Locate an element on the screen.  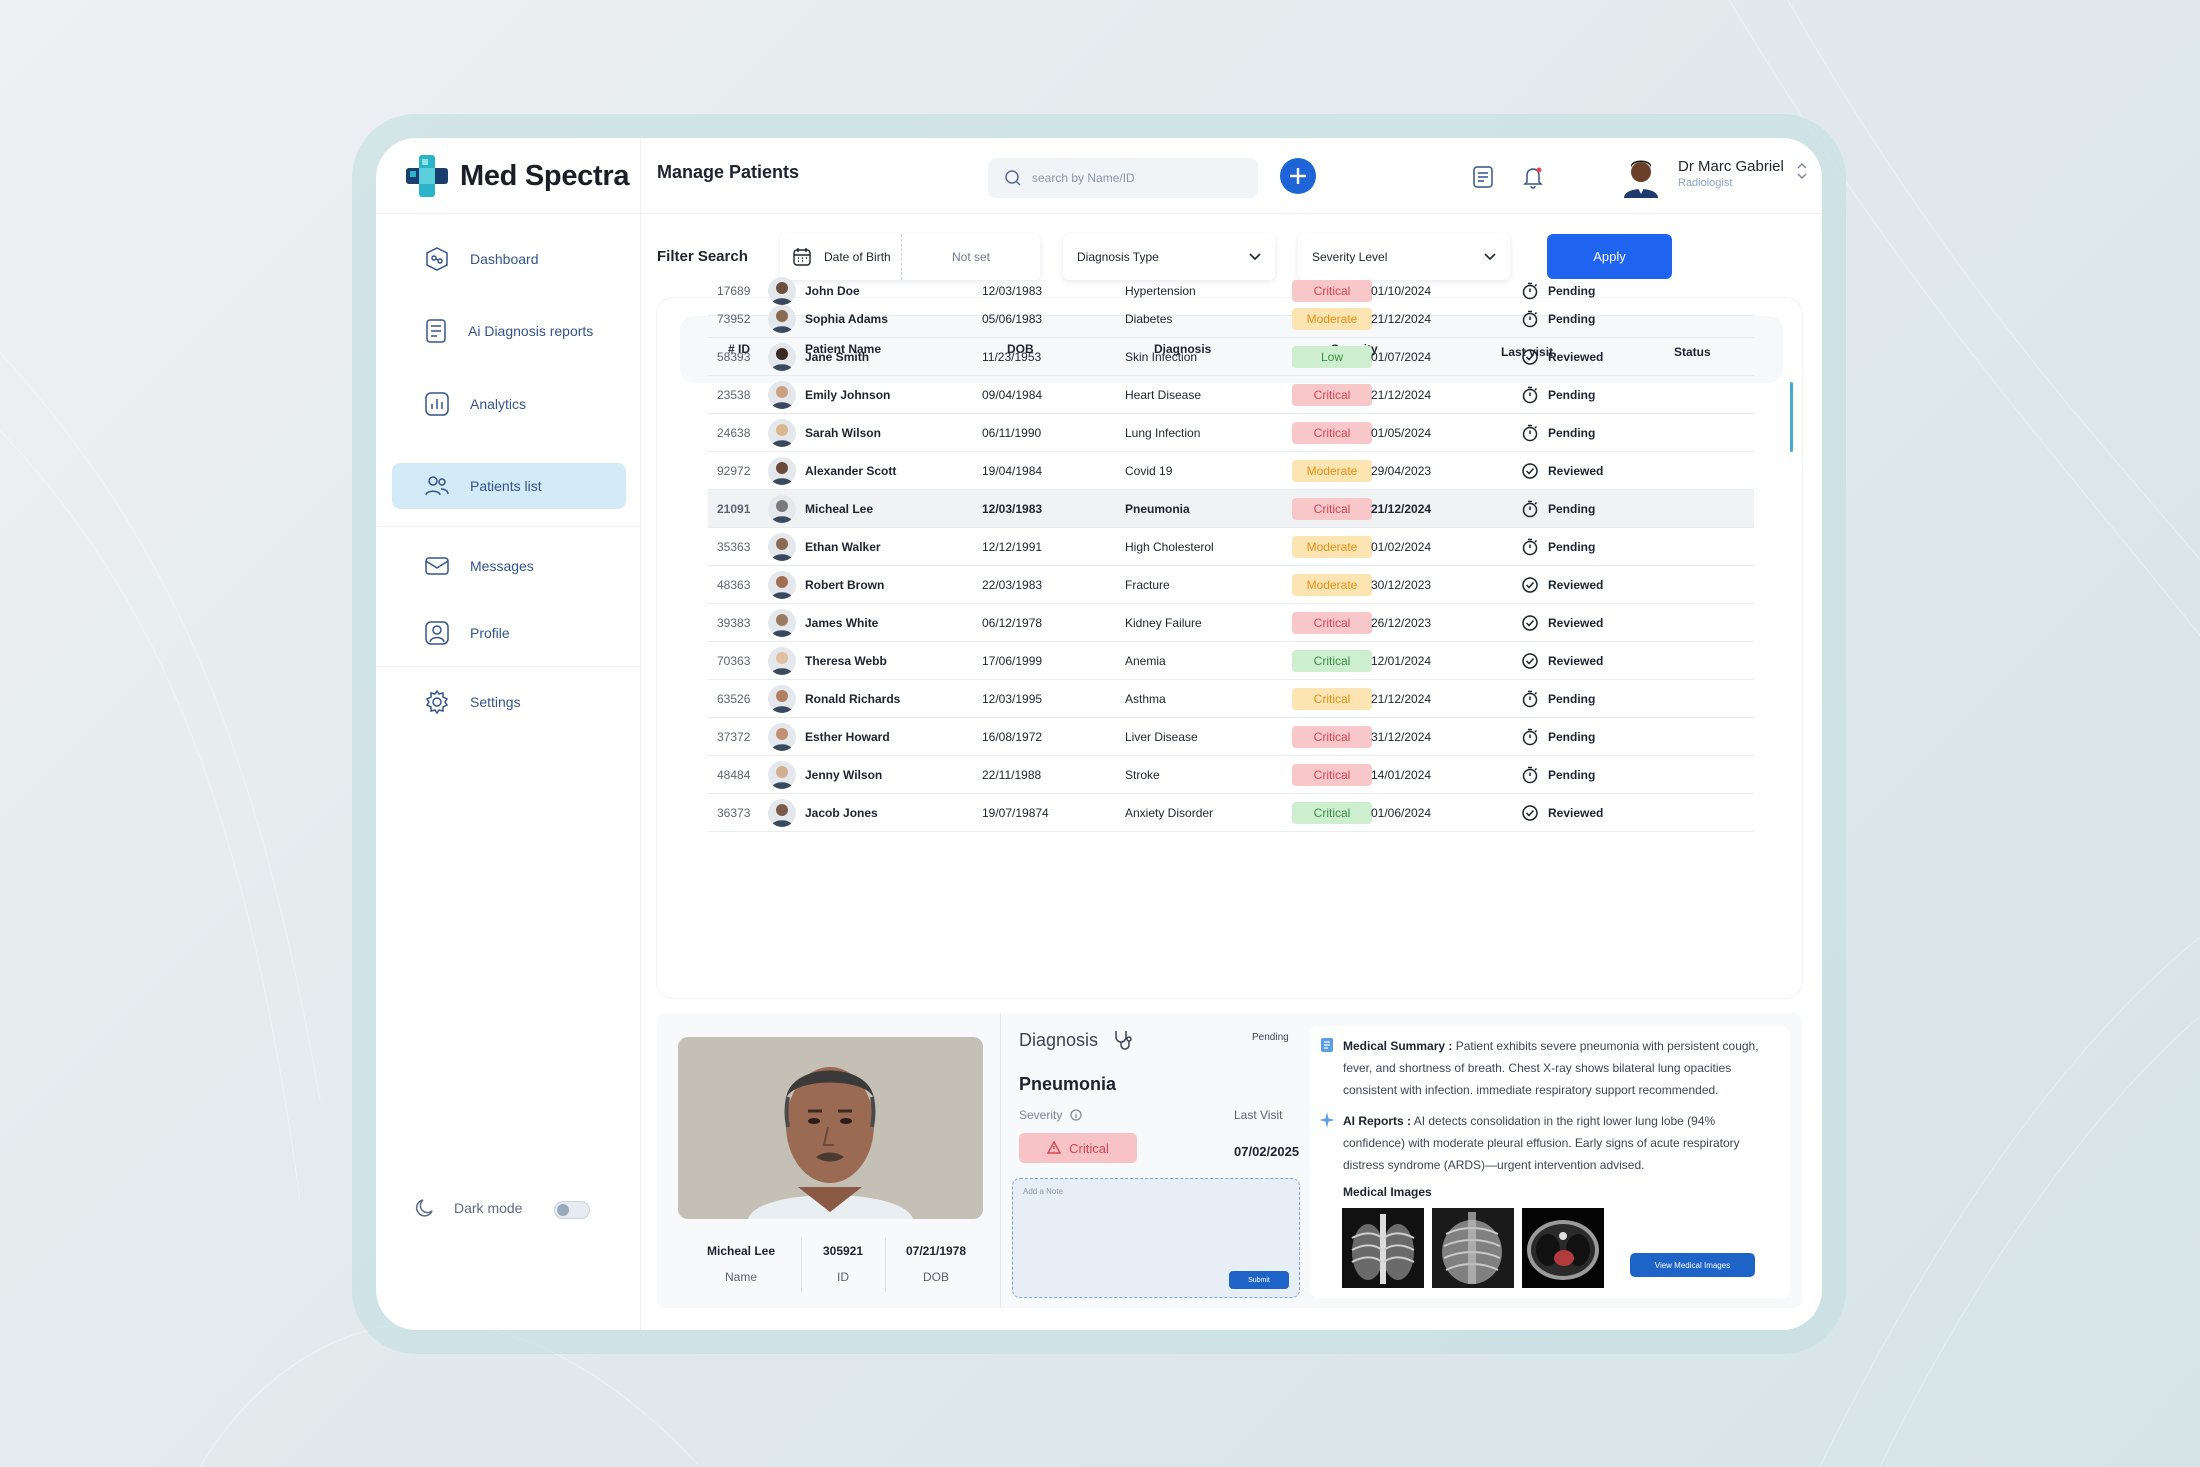
view-medical-images-button: View Medical Images is located at coordinates (1692, 1265).